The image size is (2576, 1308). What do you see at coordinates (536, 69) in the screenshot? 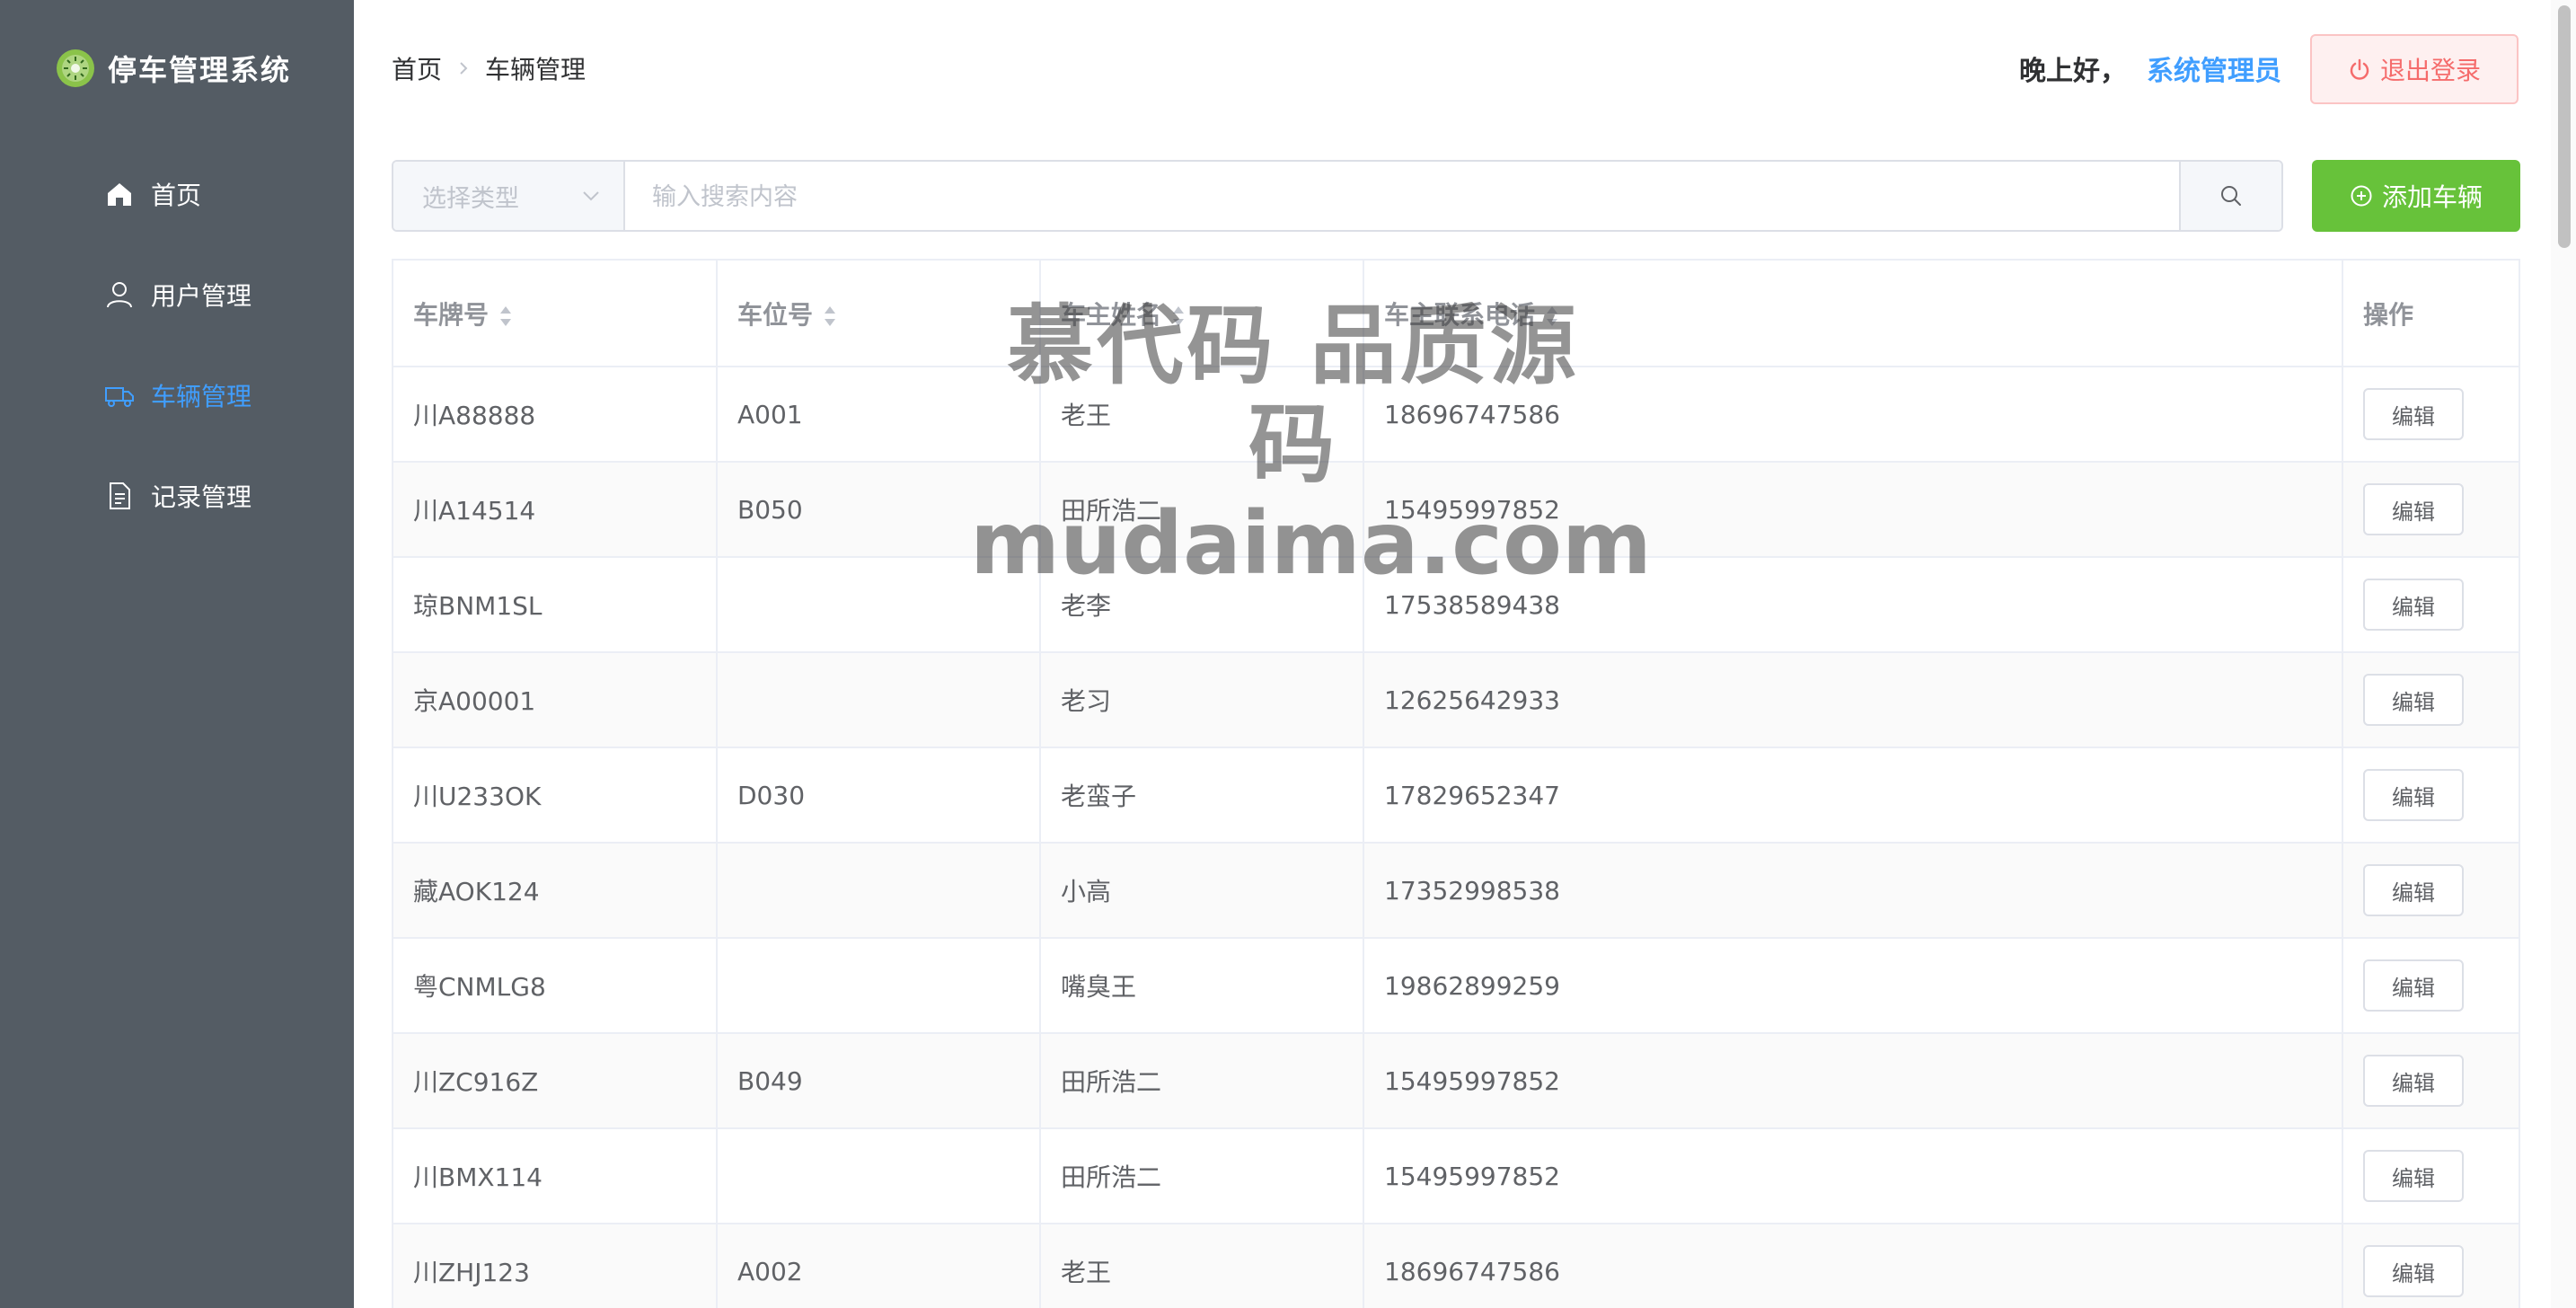
I see `breadcrumb-current: 车辆管理` at bounding box center [536, 69].